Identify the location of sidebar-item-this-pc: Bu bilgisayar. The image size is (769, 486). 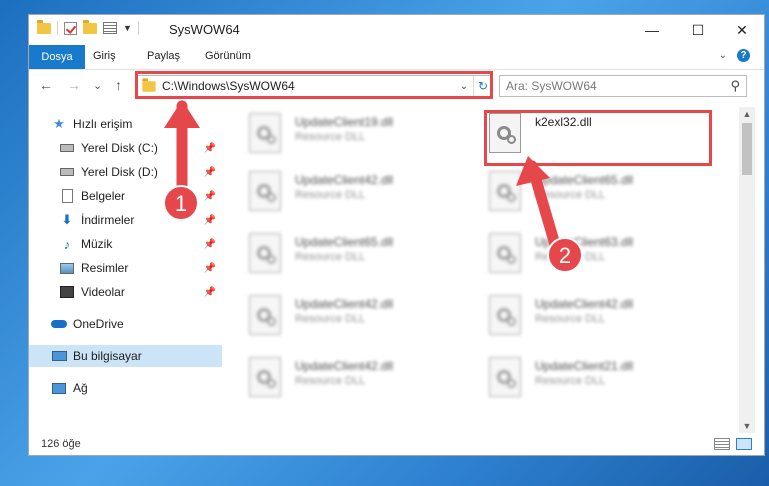
(125, 356).